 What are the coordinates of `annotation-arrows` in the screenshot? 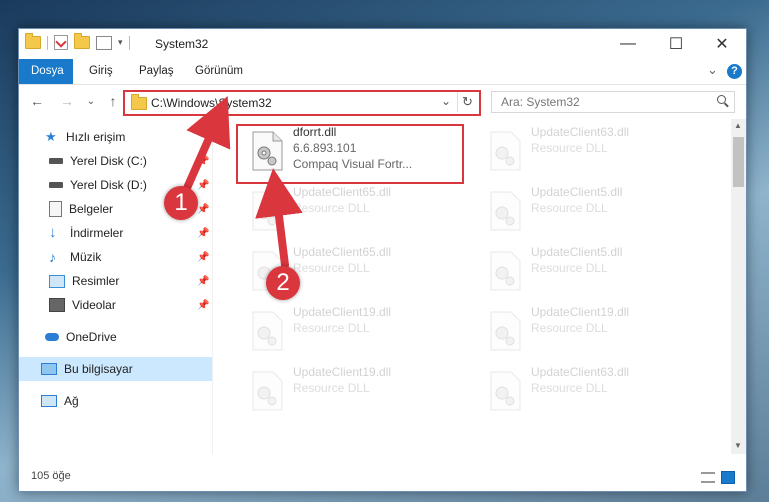 It's located at (243, 182).